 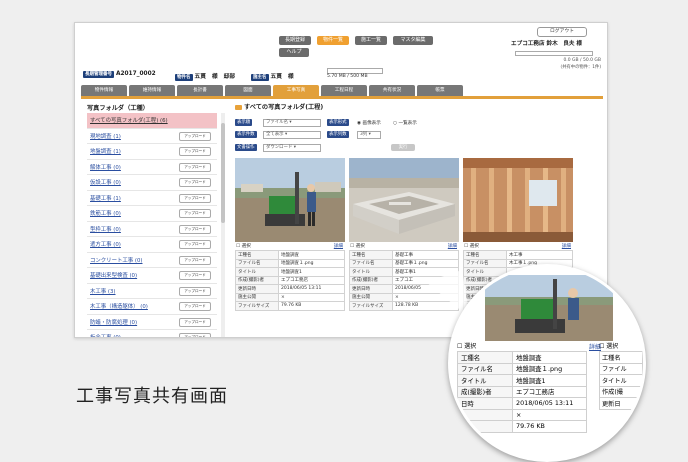 What do you see at coordinates (485, 391) in the screenshot?
I see `meta-key: 成(撮影)者` at bounding box center [485, 391].